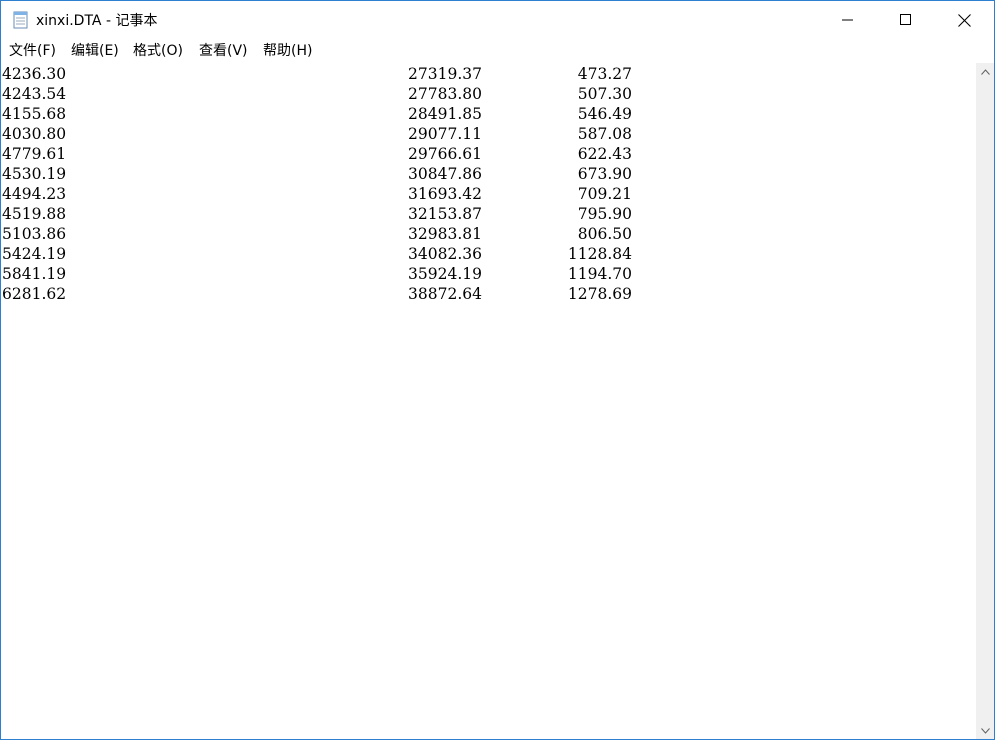  What do you see at coordinates (604, 174) in the screenshot?
I see `value-col3: 673.90` at bounding box center [604, 174].